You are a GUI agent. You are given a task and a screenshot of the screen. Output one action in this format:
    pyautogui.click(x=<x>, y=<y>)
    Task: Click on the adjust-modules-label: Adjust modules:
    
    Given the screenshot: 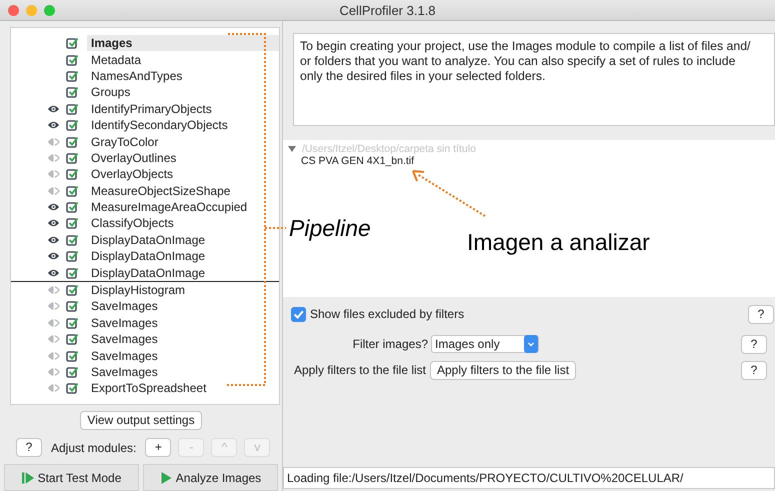 What is the action you would take?
    pyautogui.click(x=93, y=447)
    